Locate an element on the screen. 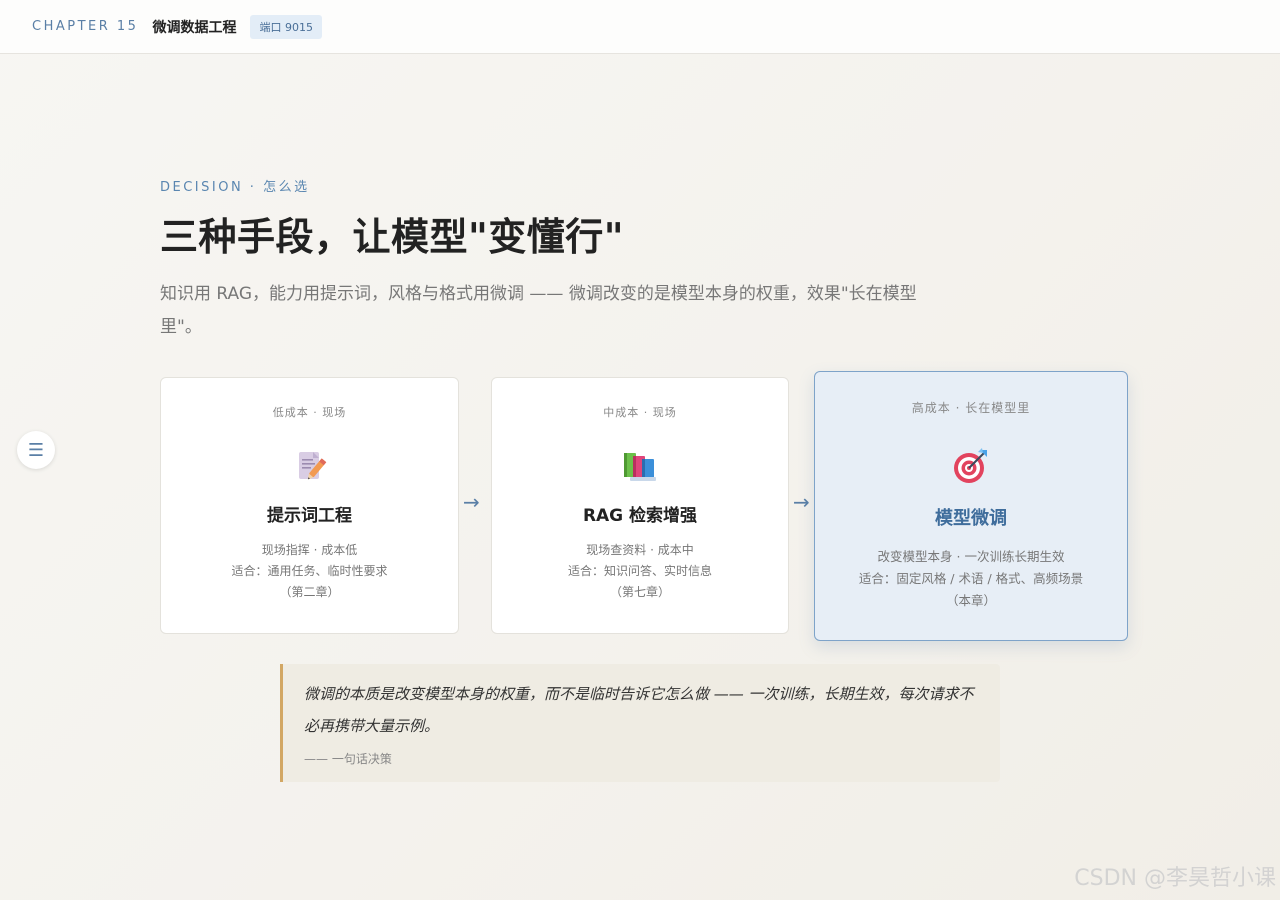 The image size is (1280, 900). chapter-label: CHAPTER 15 is located at coordinates (85, 26).